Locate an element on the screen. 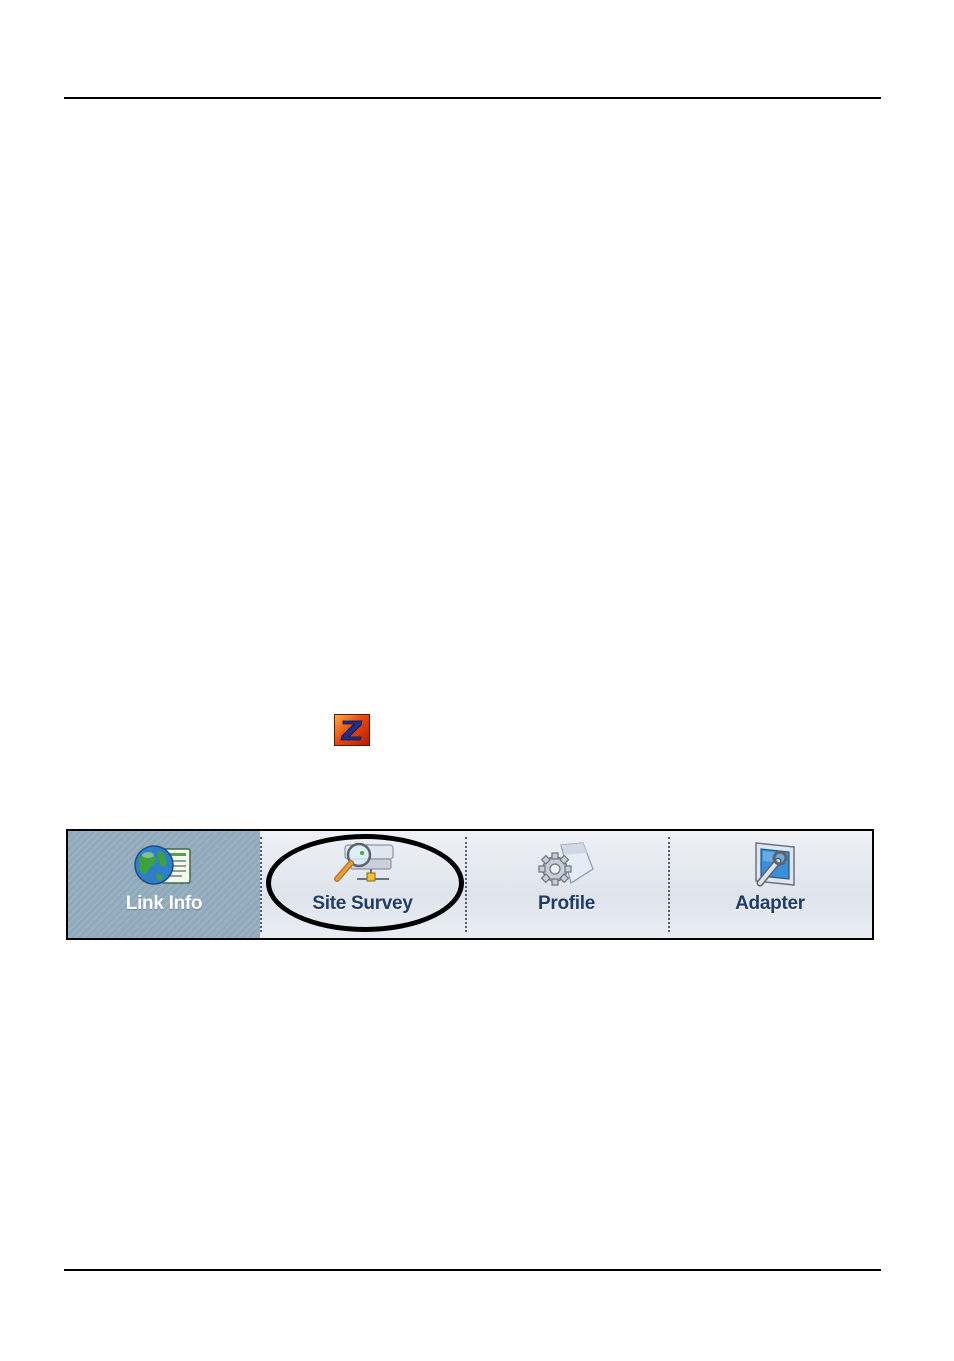  tab-label-adapter: Adapter is located at coordinates (770, 903).